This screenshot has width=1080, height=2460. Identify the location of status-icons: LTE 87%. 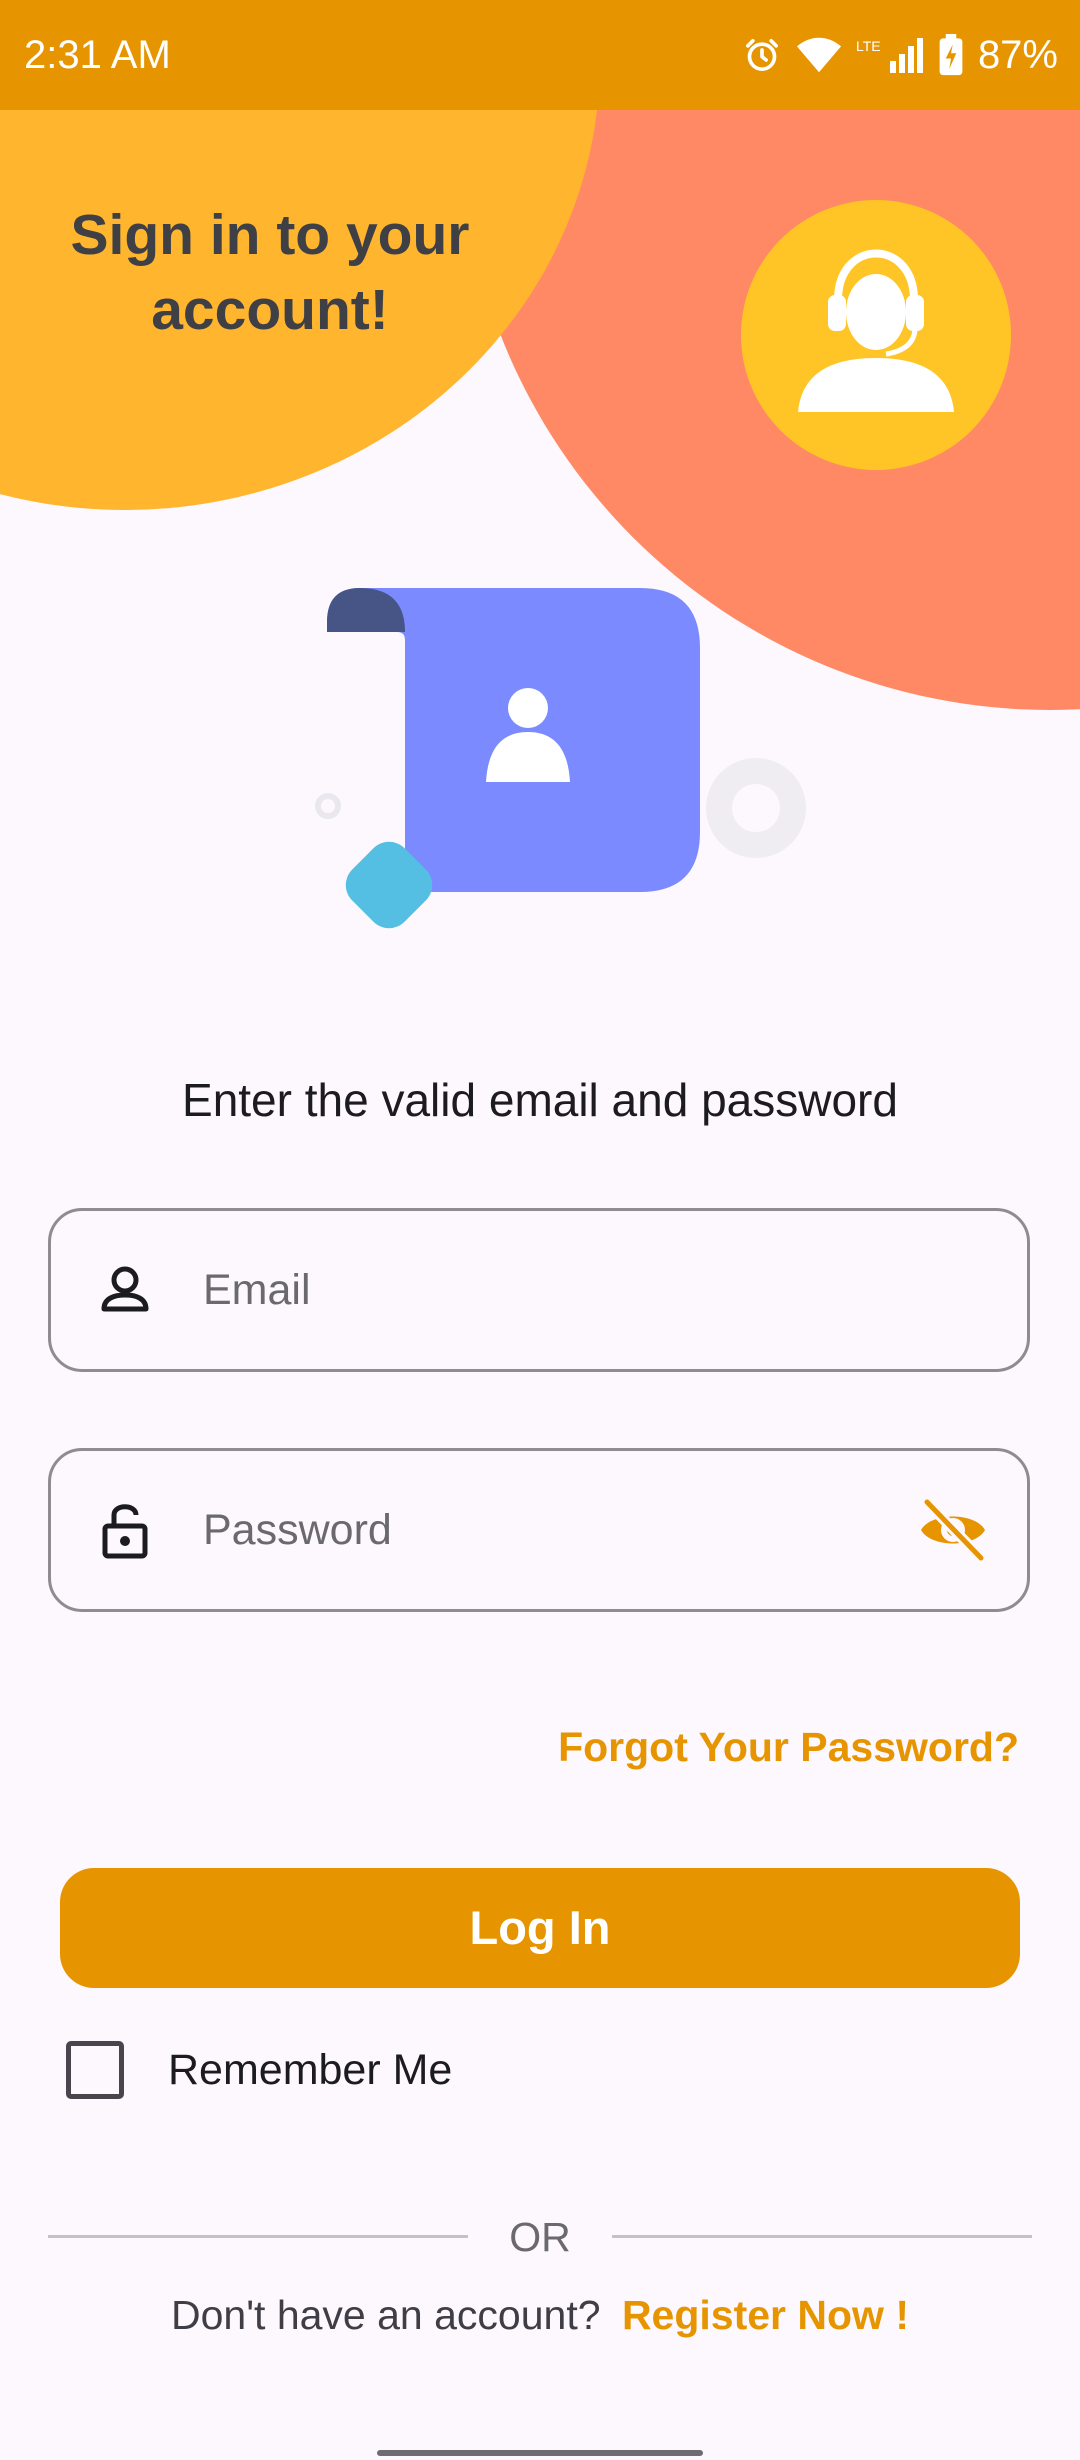
(900, 55).